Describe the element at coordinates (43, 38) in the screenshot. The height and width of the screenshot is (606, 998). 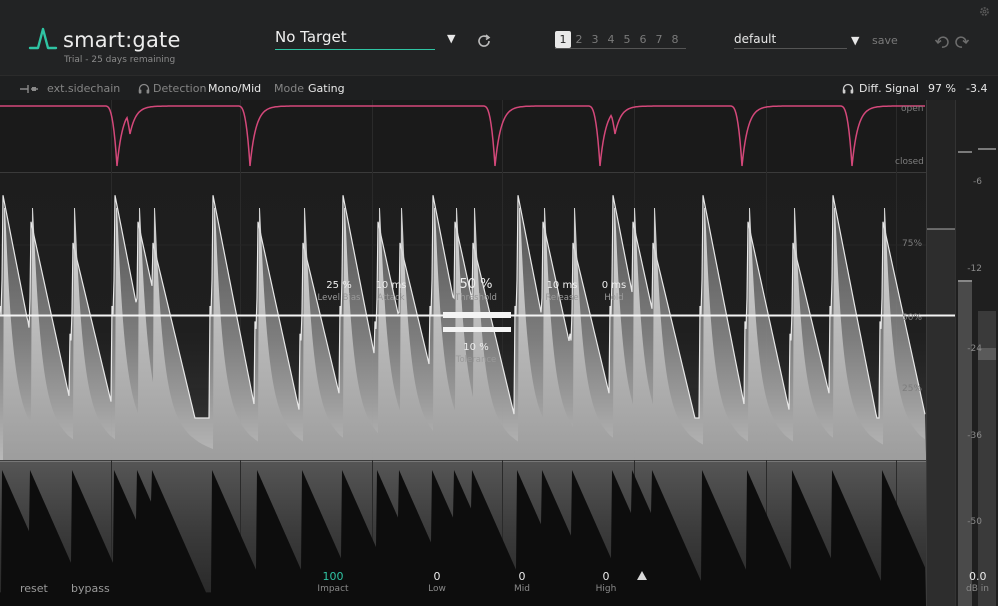
I see `smartgate-logo-icon` at that location.